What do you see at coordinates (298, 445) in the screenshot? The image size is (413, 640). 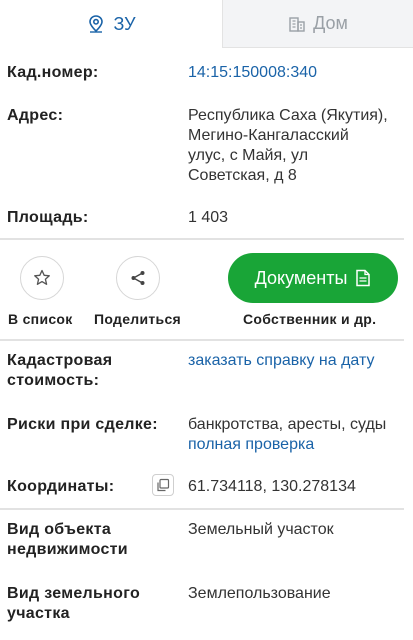 I see `full-check-link: полная проверка` at bounding box center [298, 445].